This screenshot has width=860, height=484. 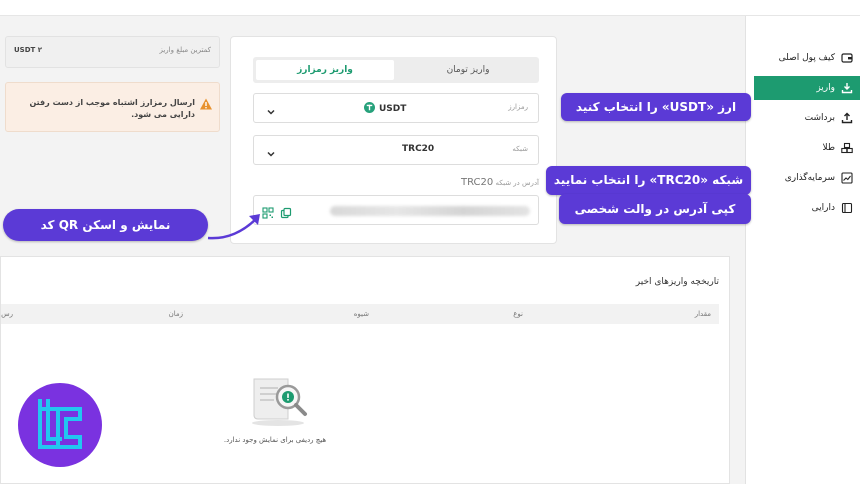 What do you see at coordinates (7, 314) in the screenshot?
I see `column-truncated: رس` at bounding box center [7, 314].